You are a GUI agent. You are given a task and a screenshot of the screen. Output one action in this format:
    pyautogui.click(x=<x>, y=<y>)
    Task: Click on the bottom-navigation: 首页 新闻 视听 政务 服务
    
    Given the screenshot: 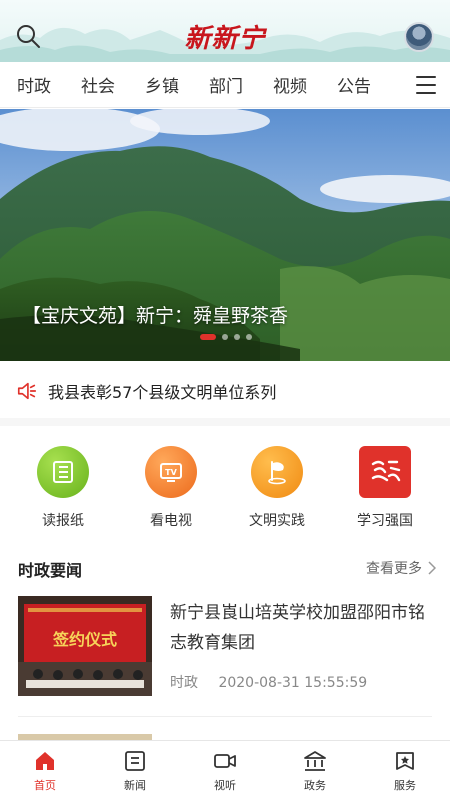 What is the action you would take?
    pyautogui.click(x=225, y=770)
    